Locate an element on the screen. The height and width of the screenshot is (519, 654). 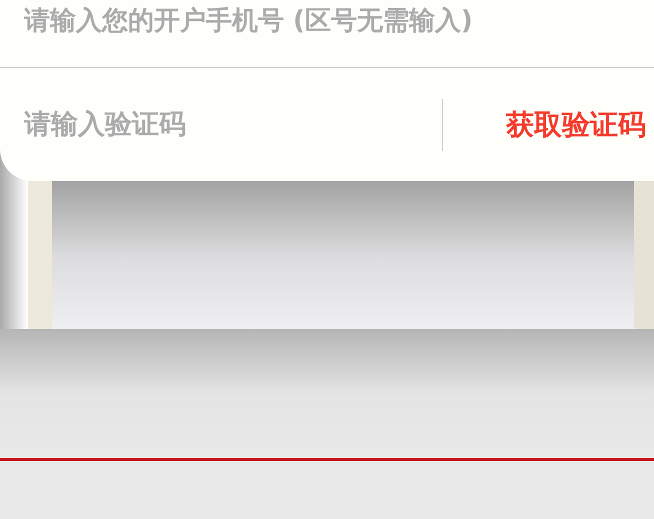
code-input-field: 请输入验证码 is located at coordinates (224, 124).